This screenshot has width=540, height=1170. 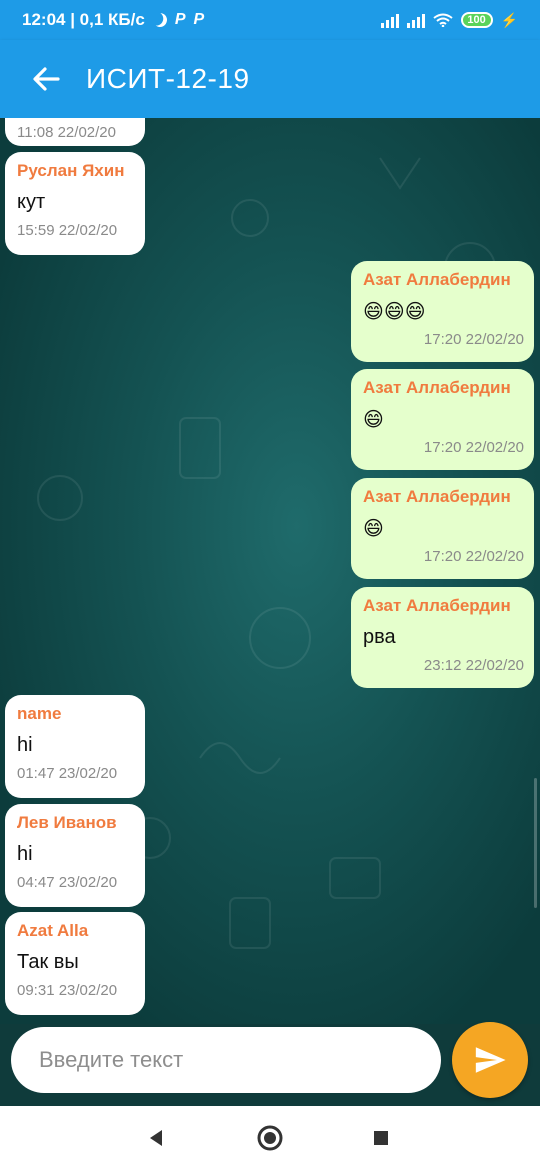 I want to click on circle-home-icon, so click(x=270, y=1138).